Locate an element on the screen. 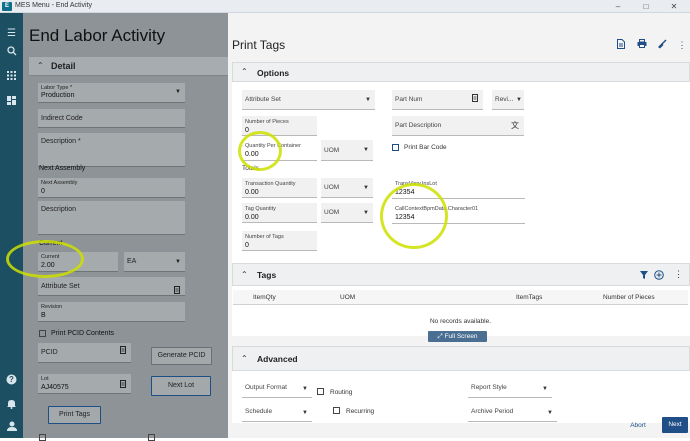  field-value: 0 is located at coordinates (247, 245).